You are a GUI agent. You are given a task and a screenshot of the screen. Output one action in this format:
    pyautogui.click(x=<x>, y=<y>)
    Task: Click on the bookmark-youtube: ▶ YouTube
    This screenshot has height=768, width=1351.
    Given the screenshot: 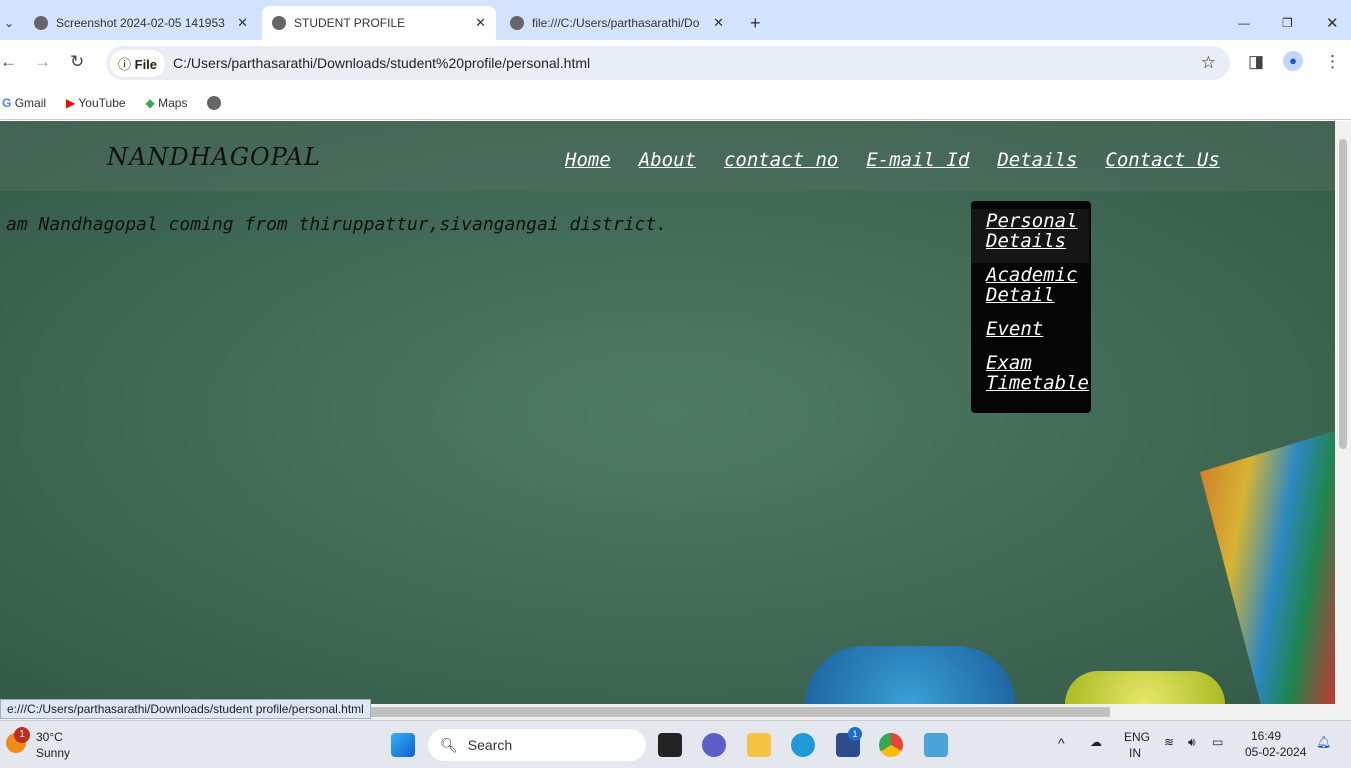 What is the action you would take?
    pyautogui.click(x=96, y=103)
    